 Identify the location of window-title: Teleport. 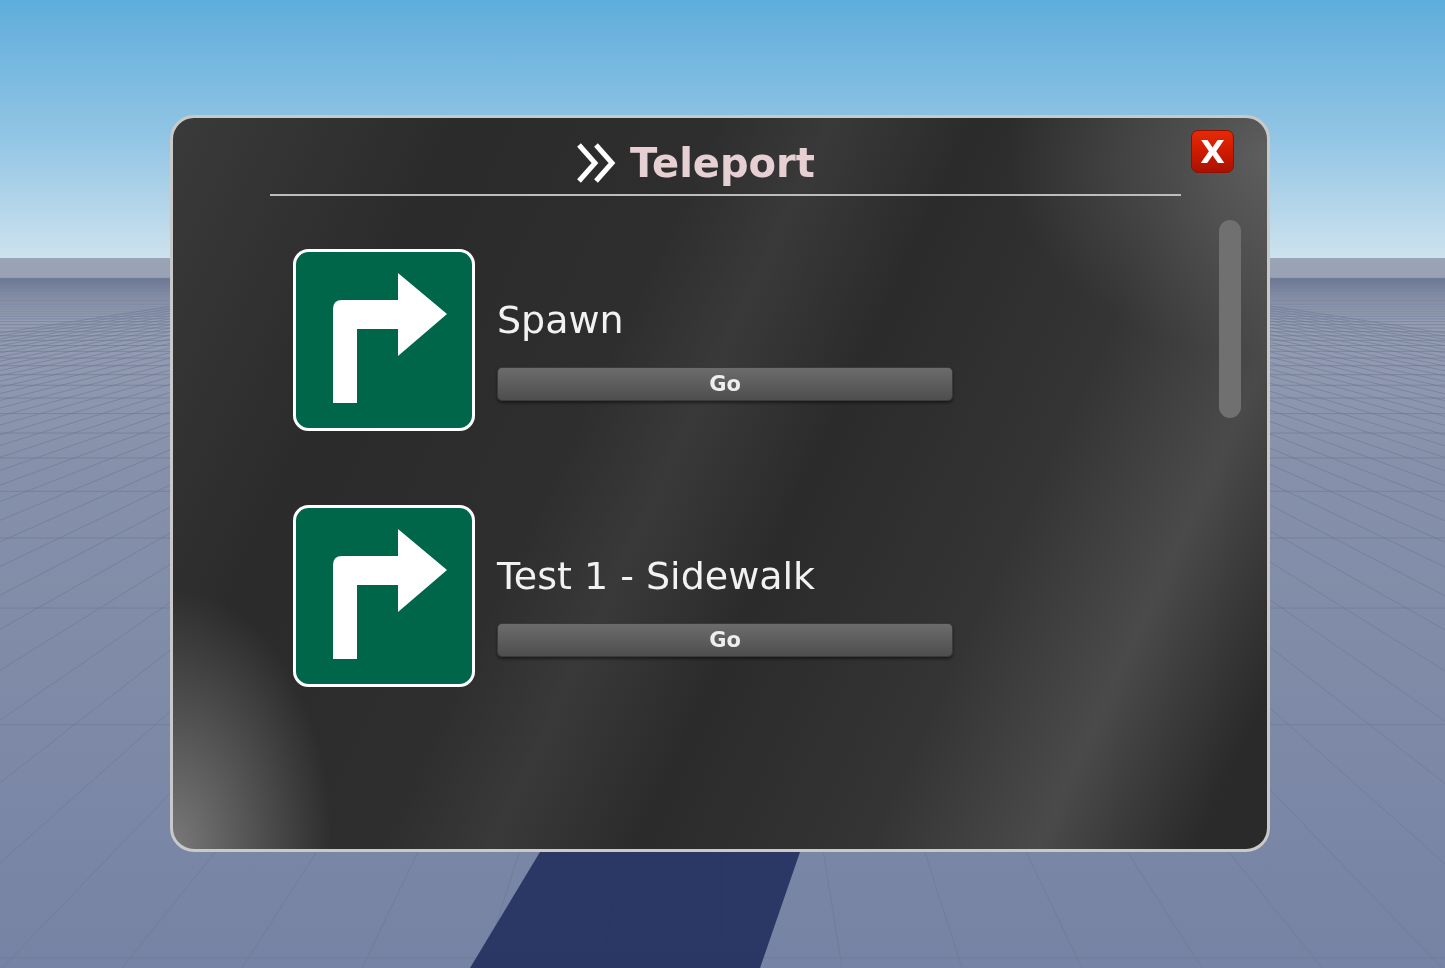
(722, 163).